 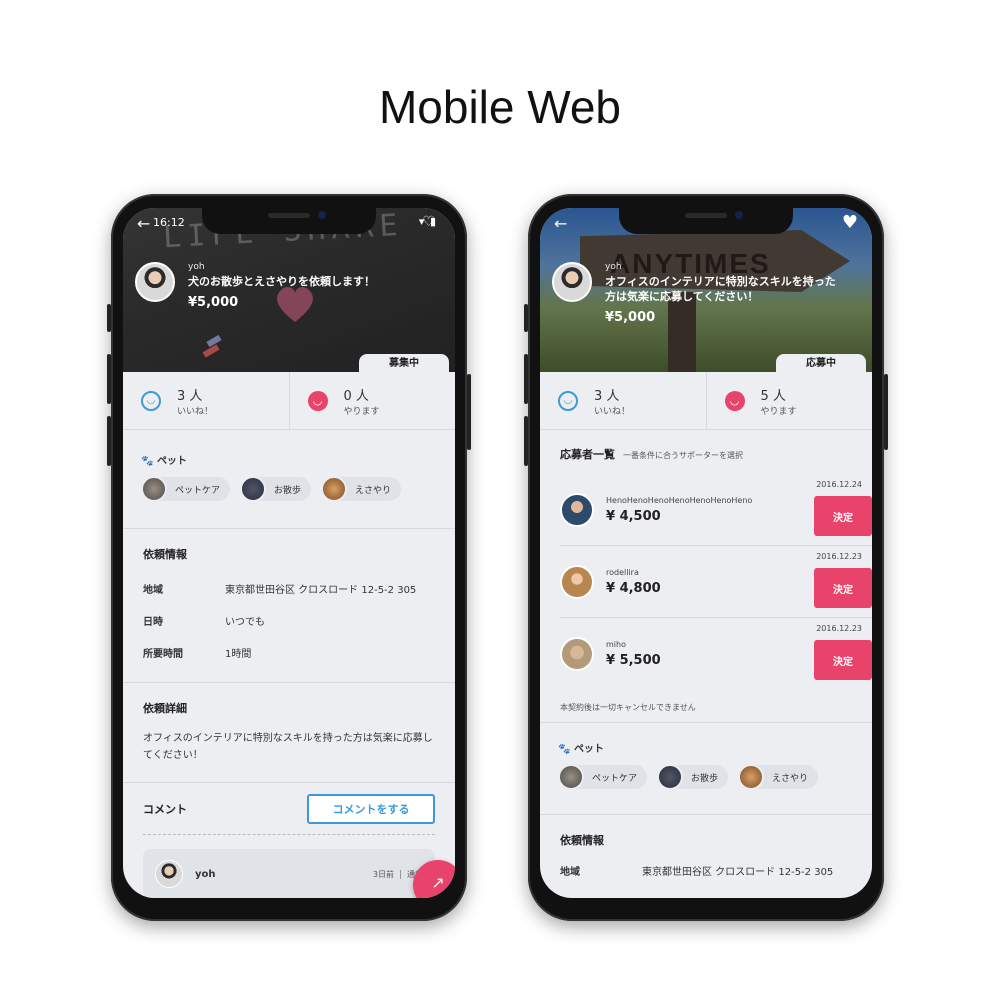 I want to click on status-badge: 応募中, so click(x=821, y=364).